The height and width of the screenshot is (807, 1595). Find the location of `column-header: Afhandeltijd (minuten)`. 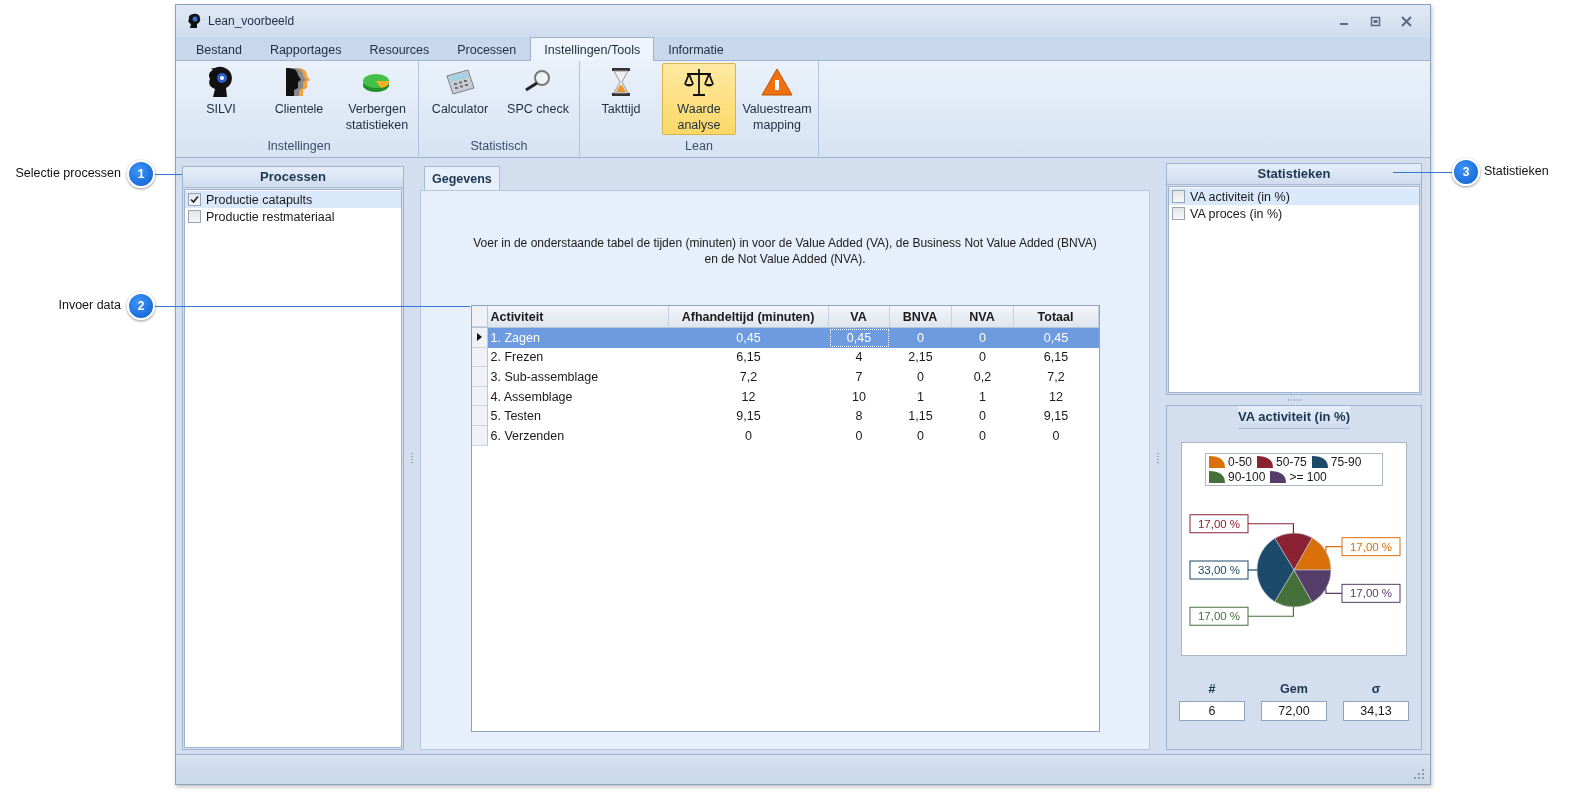

column-header: Afhandeltijd (minuten) is located at coordinates (748, 316).